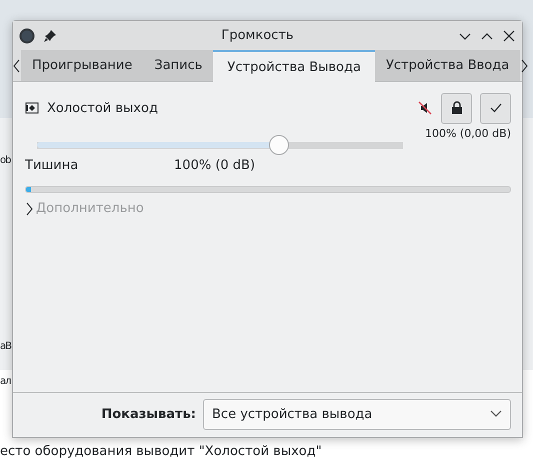 The height and width of the screenshot is (462, 533). Describe the element at coordinates (50, 35) in the screenshot. I see `pin-icon` at that location.